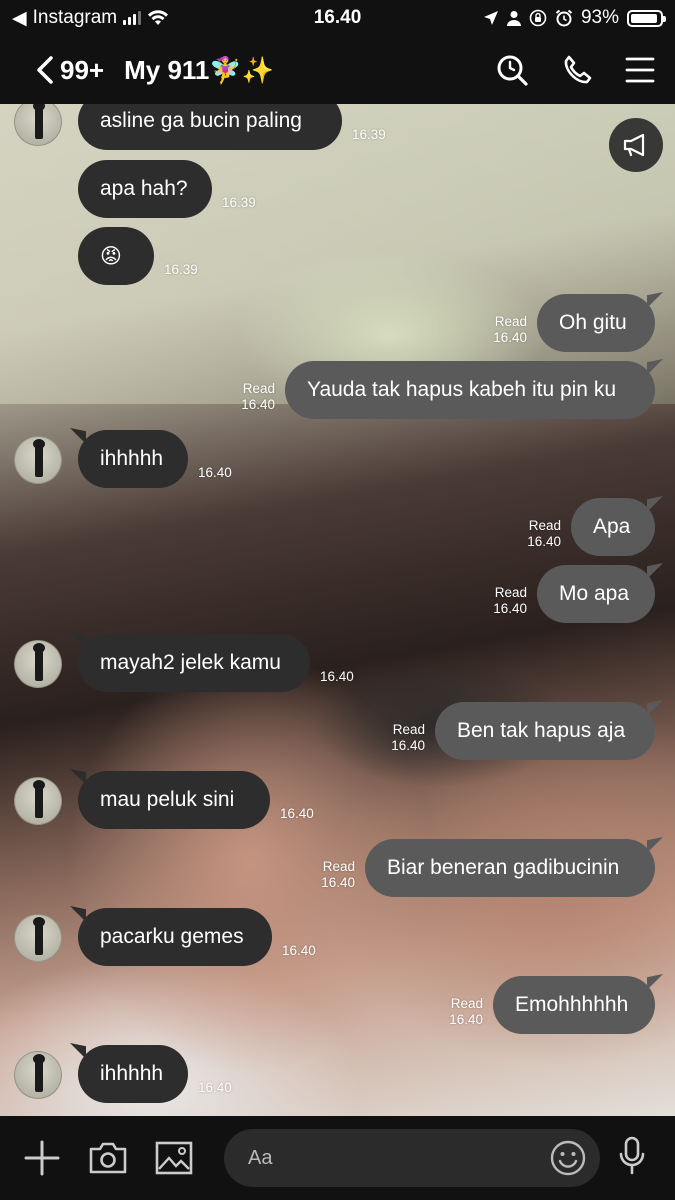 The image size is (675, 1200). What do you see at coordinates (513, 18) in the screenshot?
I see `person-icon` at bounding box center [513, 18].